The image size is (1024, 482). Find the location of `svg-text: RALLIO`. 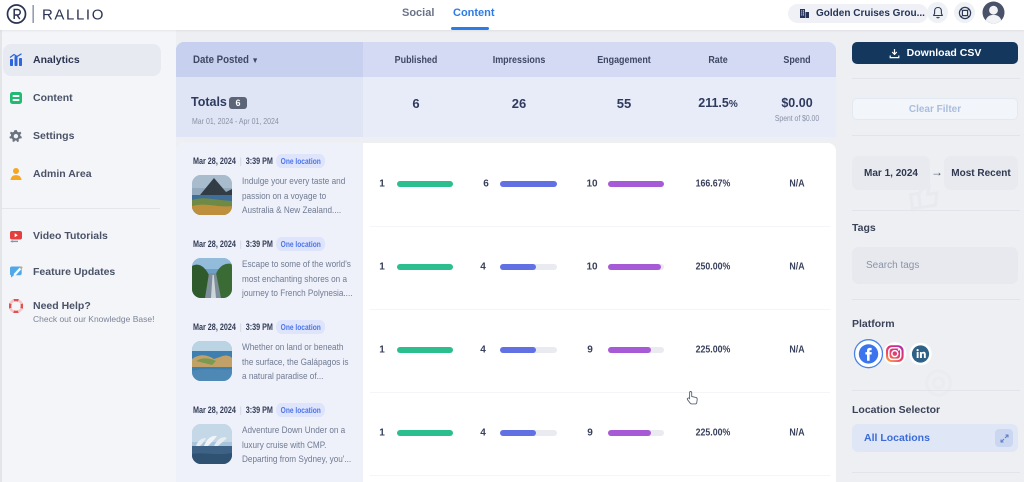

svg-text: RALLIO is located at coordinates (73, 15).